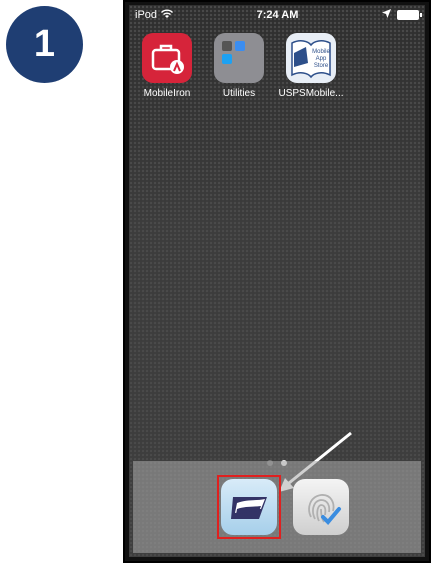  I want to click on step-number-badge: 1, so click(44, 44).